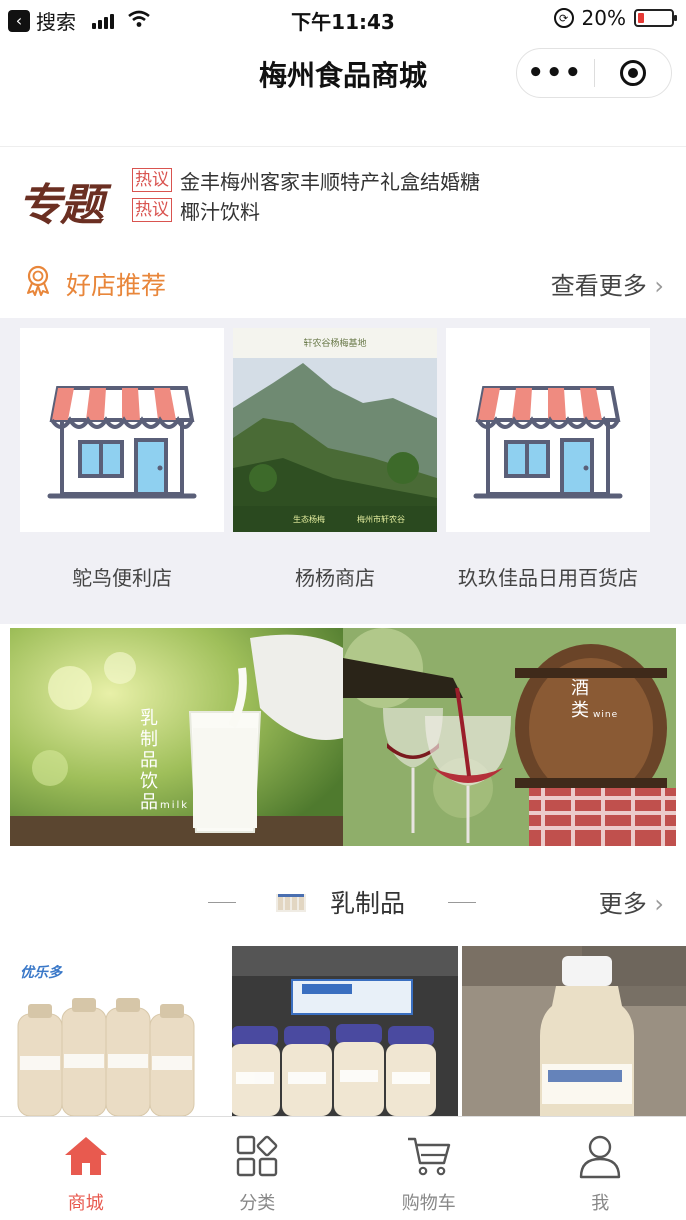 This screenshot has height=1220, width=686. I want to click on topic-item-text: 金丰梅州客家丰顺特产礼盒结婚糖, so click(330, 180).